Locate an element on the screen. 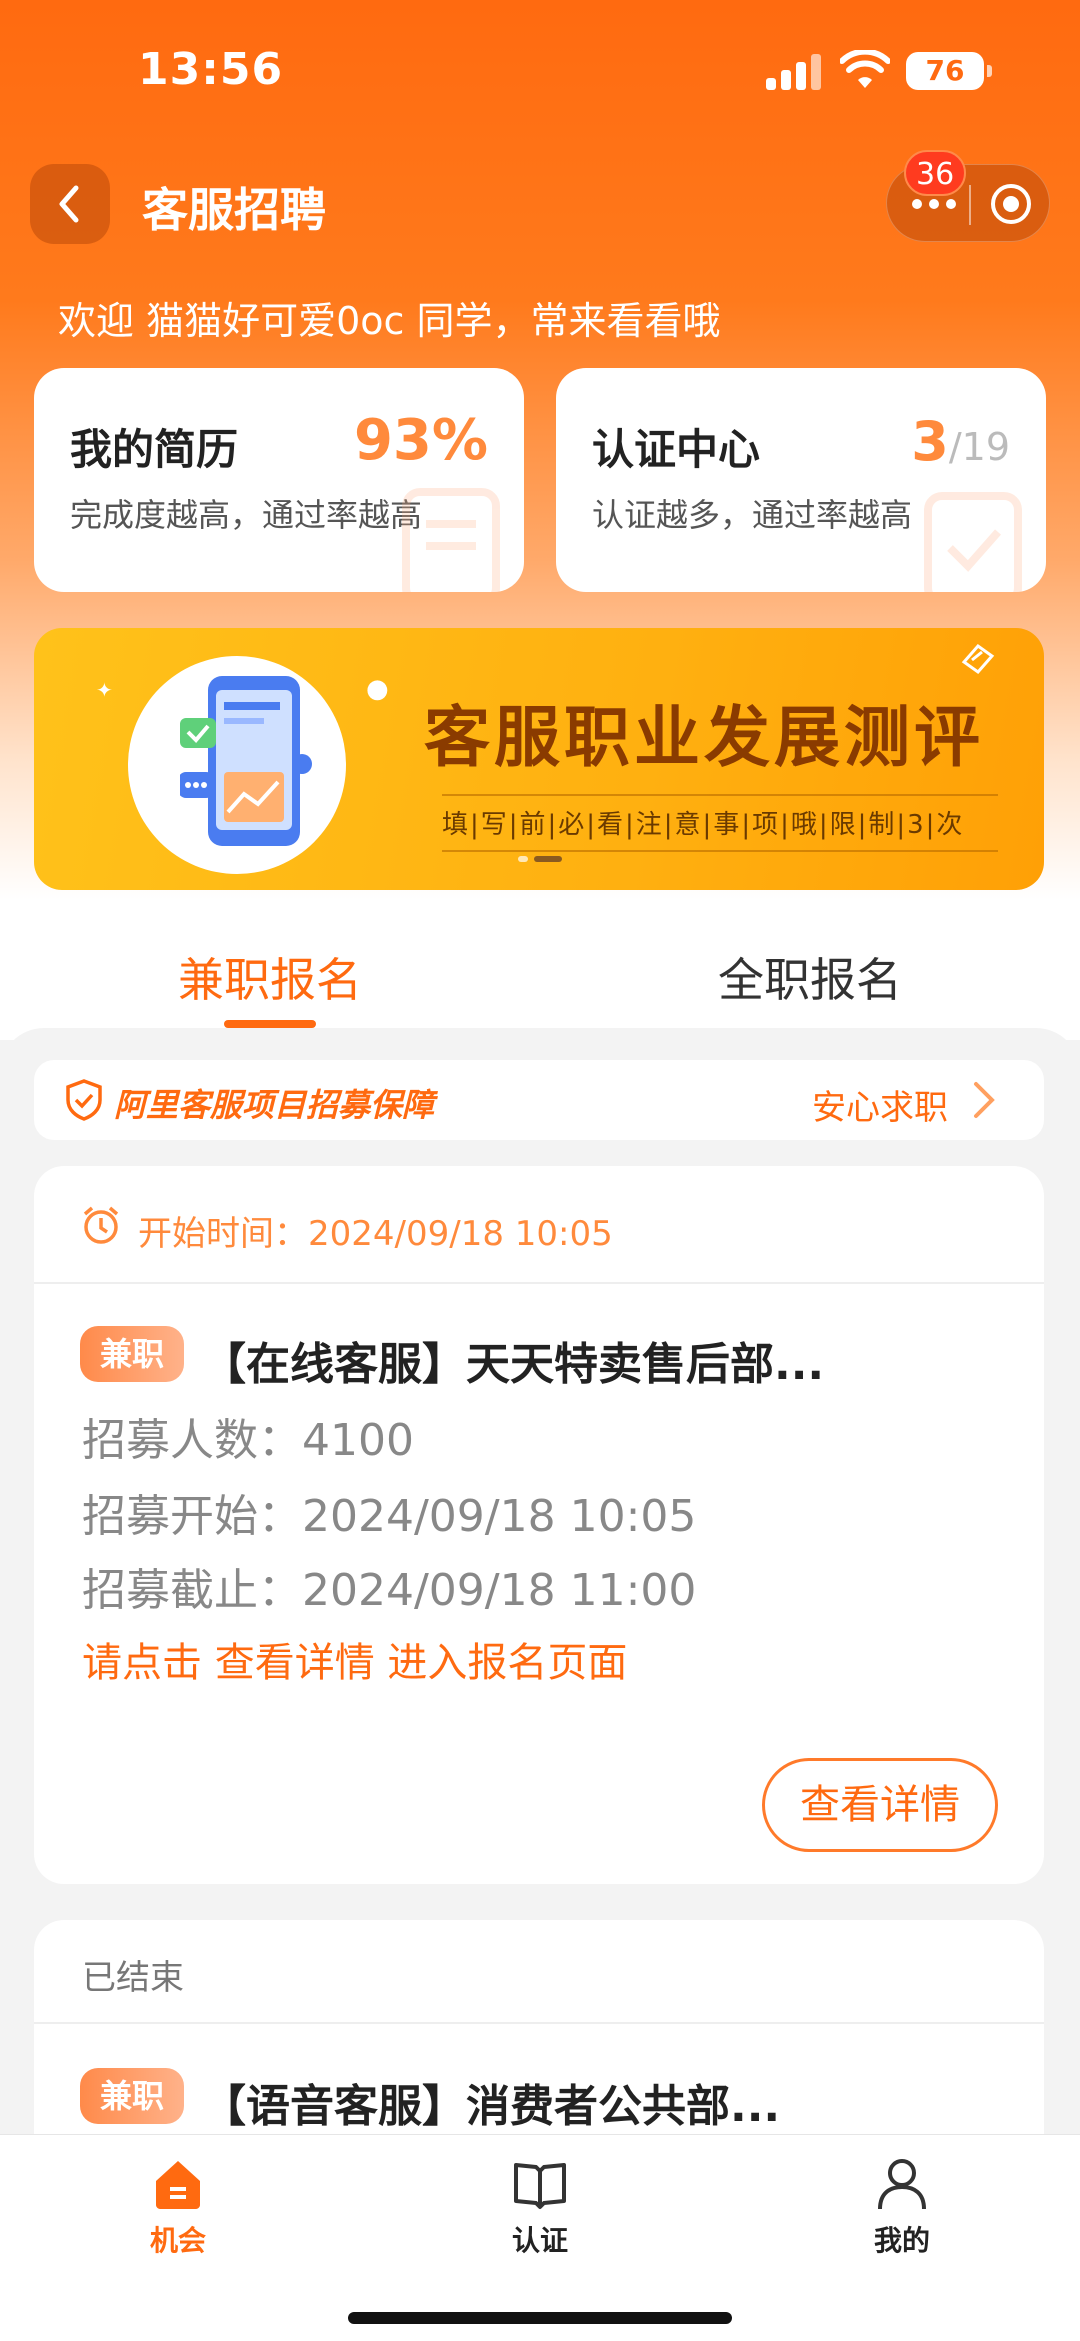 The height and width of the screenshot is (2341, 1080). assessment-banner: ✦ ● 客服职业发展测评 填|写|前|必|看|注|意|事|项|哦|限|制|3|次 is located at coordinates (539, 759).